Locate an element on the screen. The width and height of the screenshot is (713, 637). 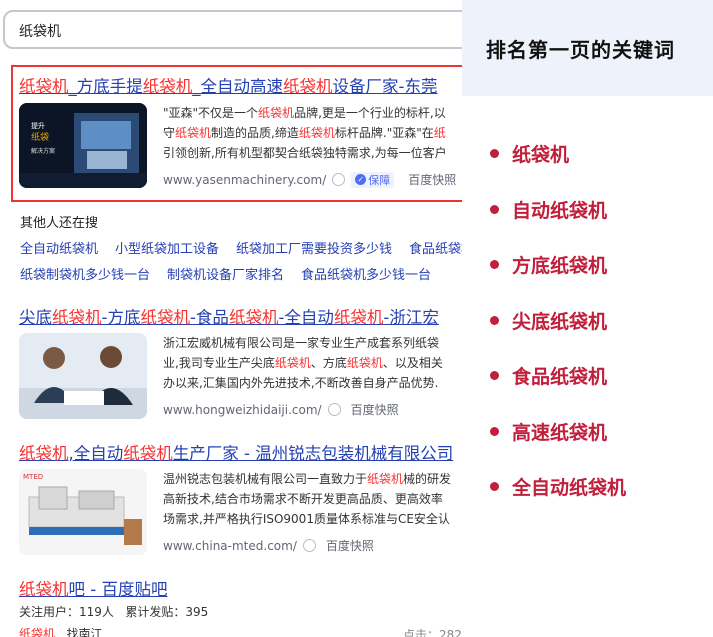
related-link: 纸袋加工厂需要投资多少钱 is located at coordinates (314, 247).